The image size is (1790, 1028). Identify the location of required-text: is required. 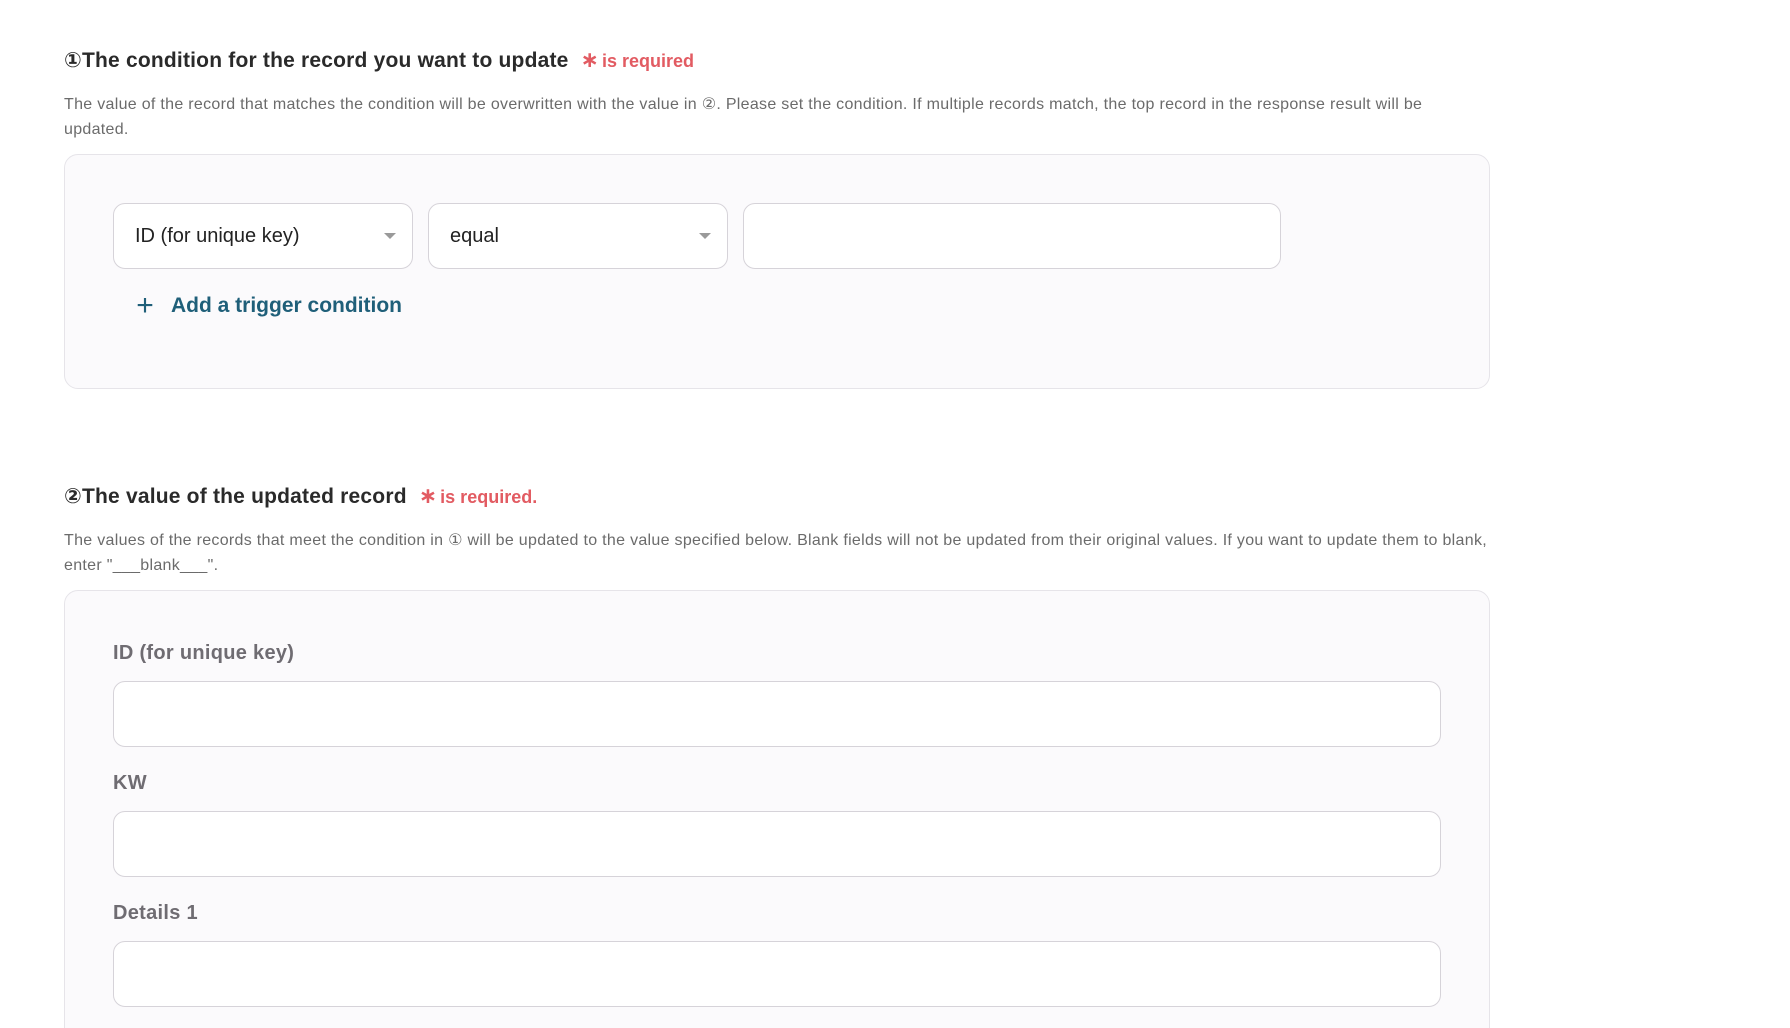
(648, 61).